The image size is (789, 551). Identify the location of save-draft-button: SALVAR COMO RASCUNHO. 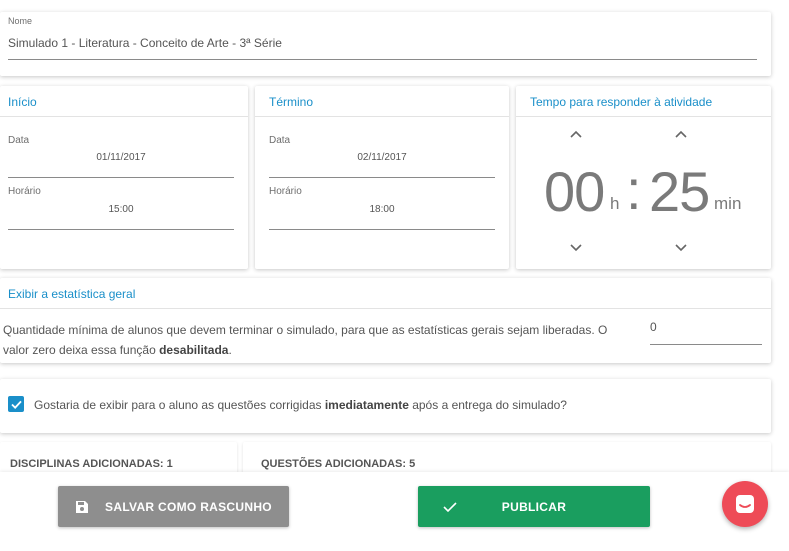
(173, 506).